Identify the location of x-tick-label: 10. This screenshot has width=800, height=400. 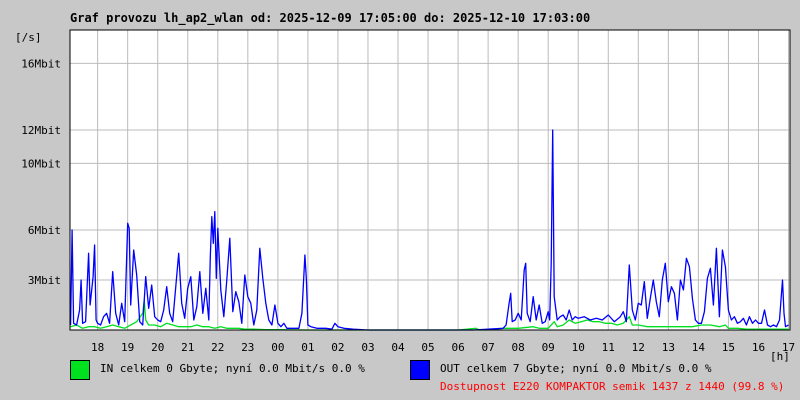
(578, 347).